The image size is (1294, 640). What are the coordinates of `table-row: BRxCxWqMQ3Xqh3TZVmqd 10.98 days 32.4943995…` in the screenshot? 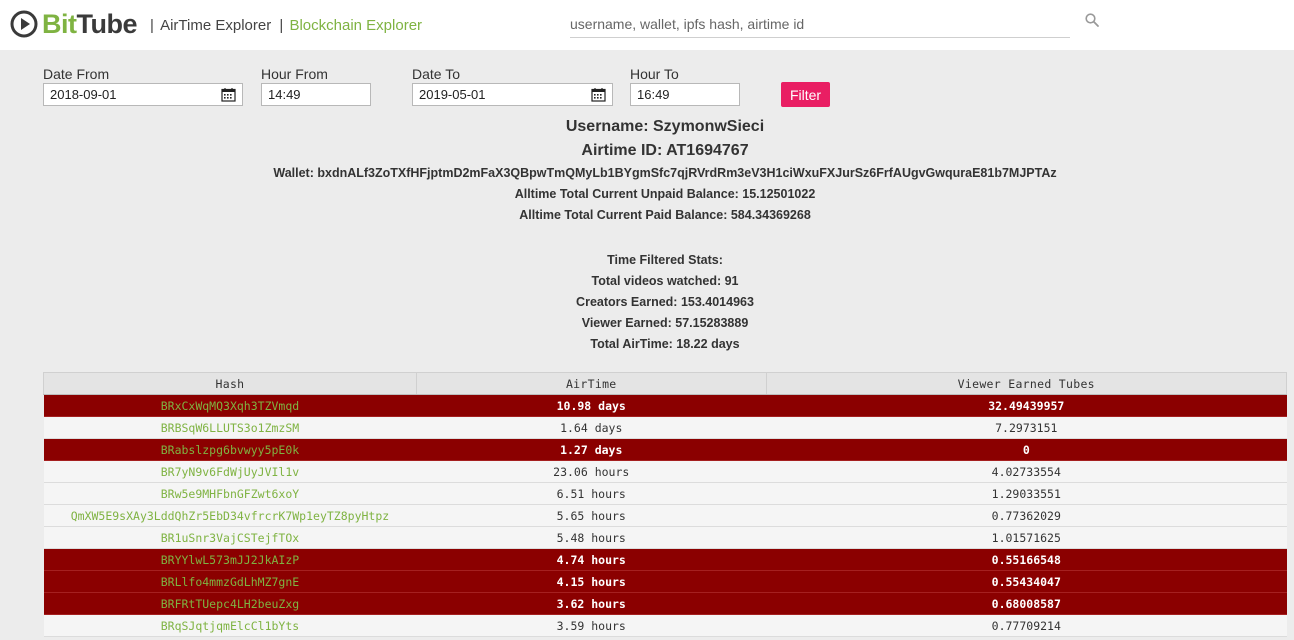 It's located at (665, 405).